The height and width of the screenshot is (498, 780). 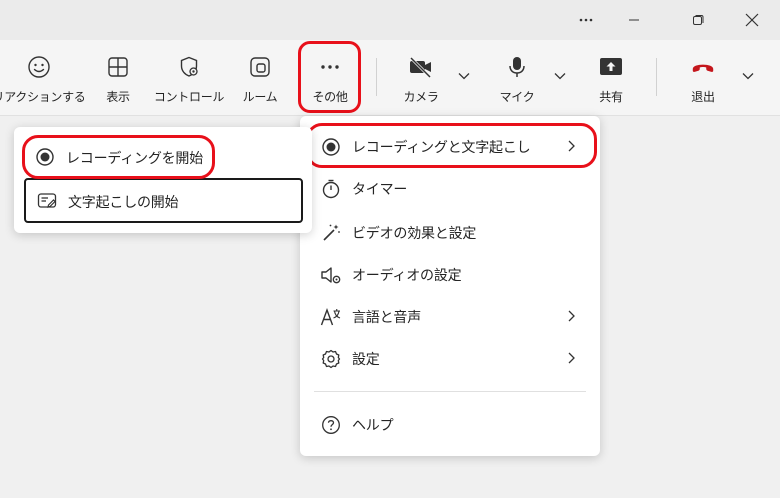 I want to click on menu-item-recording-transcription: レコーディングと文字起こし, so click(x=450, y=146).